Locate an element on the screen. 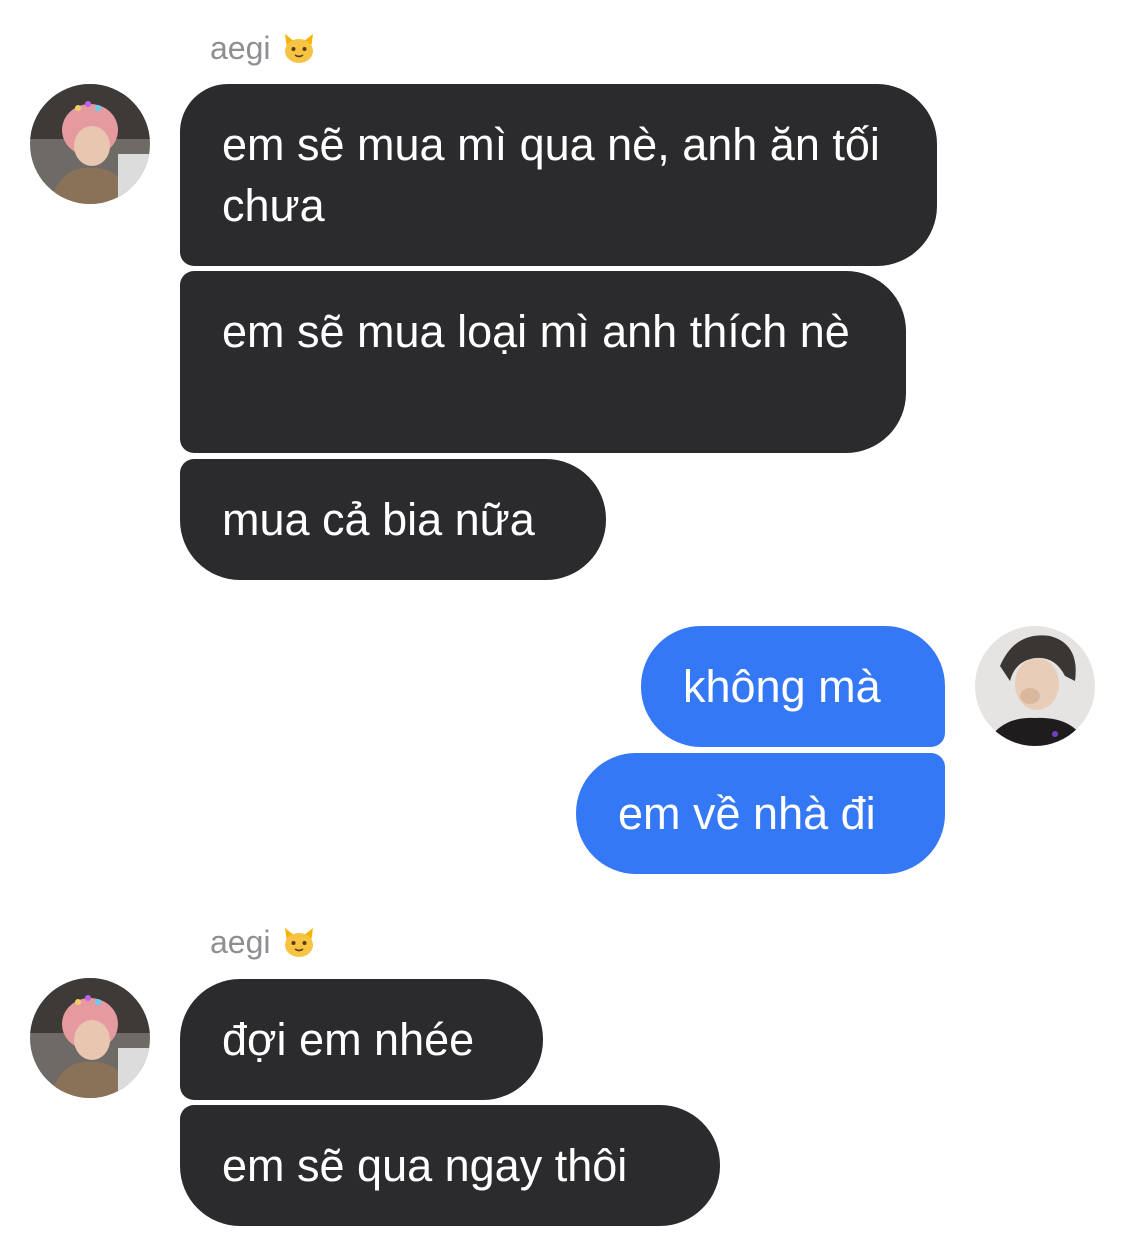 This screenshot has width=1125, height=1239. message-text: em về nhà đi is located at coordinates (747, 813).